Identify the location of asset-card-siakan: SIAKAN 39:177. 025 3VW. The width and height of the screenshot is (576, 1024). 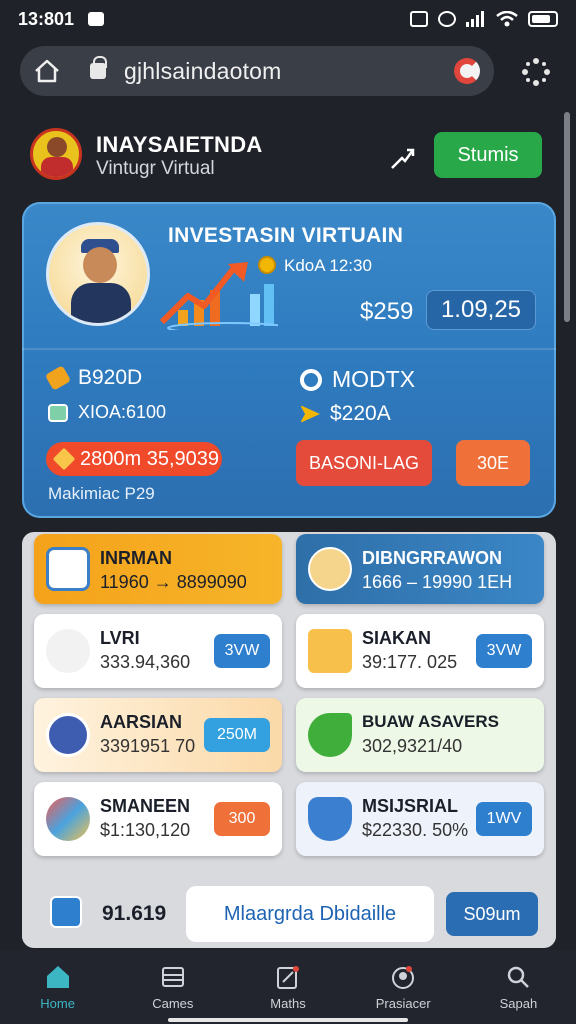
(420, 651).